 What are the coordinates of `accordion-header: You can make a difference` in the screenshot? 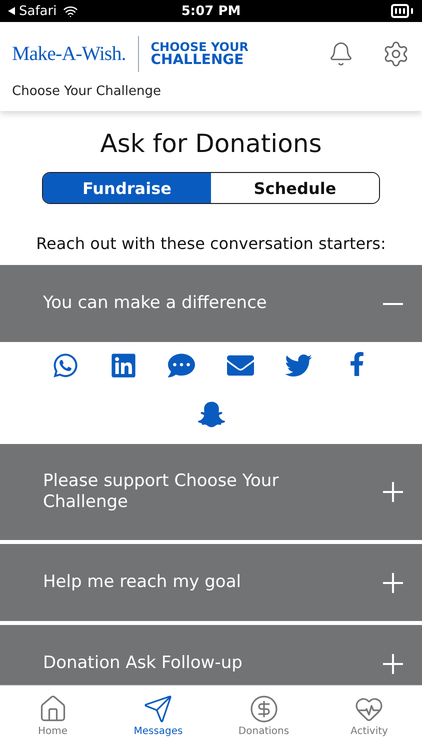 It's located at (211, 303).